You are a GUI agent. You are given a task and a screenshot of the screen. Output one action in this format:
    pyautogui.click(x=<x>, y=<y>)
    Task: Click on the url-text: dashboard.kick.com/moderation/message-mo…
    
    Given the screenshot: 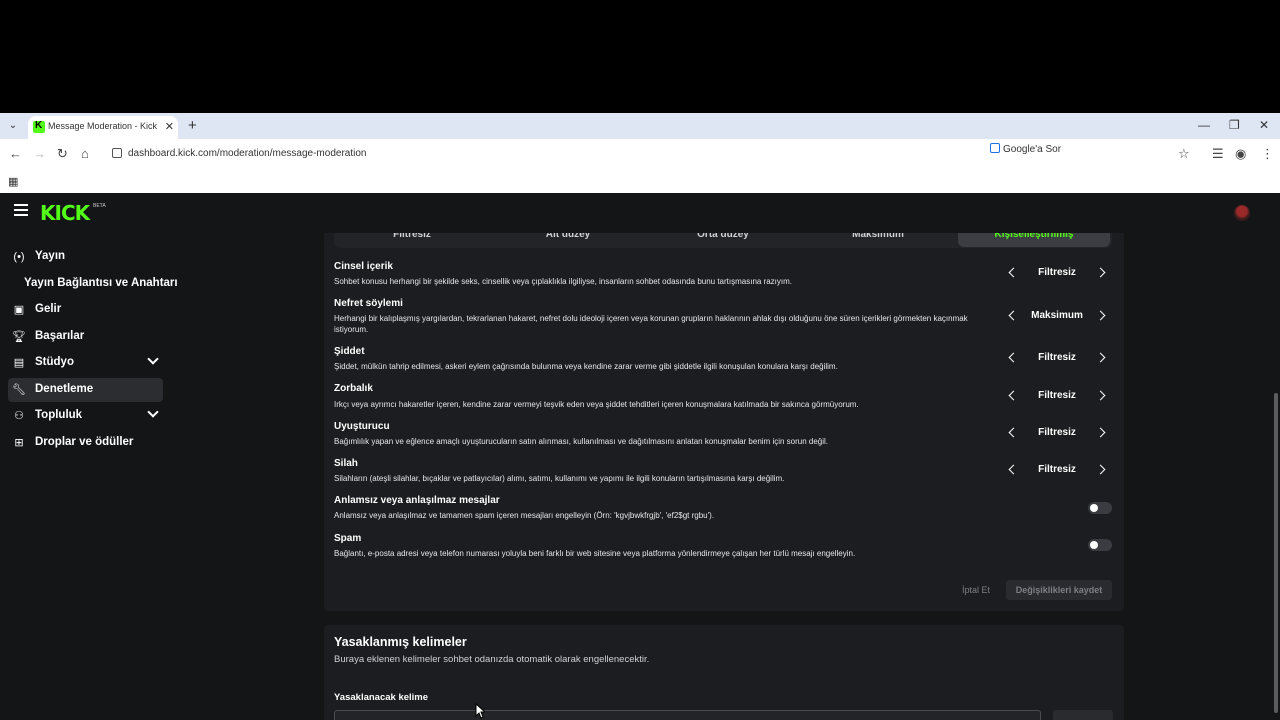 What is the action you would take?
    pyautogui.click(x=247, y=153)
    